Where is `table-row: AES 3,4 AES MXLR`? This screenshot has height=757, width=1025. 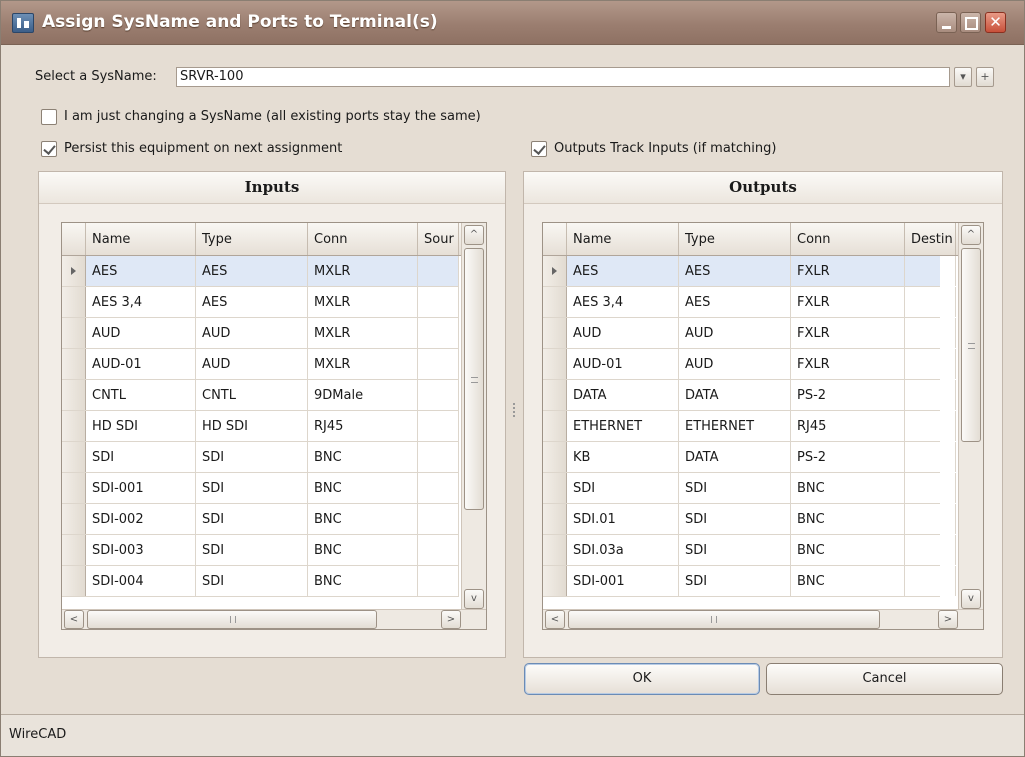 table-row: AES 3,4 AES MXLR is located at coordinates (260, 302).